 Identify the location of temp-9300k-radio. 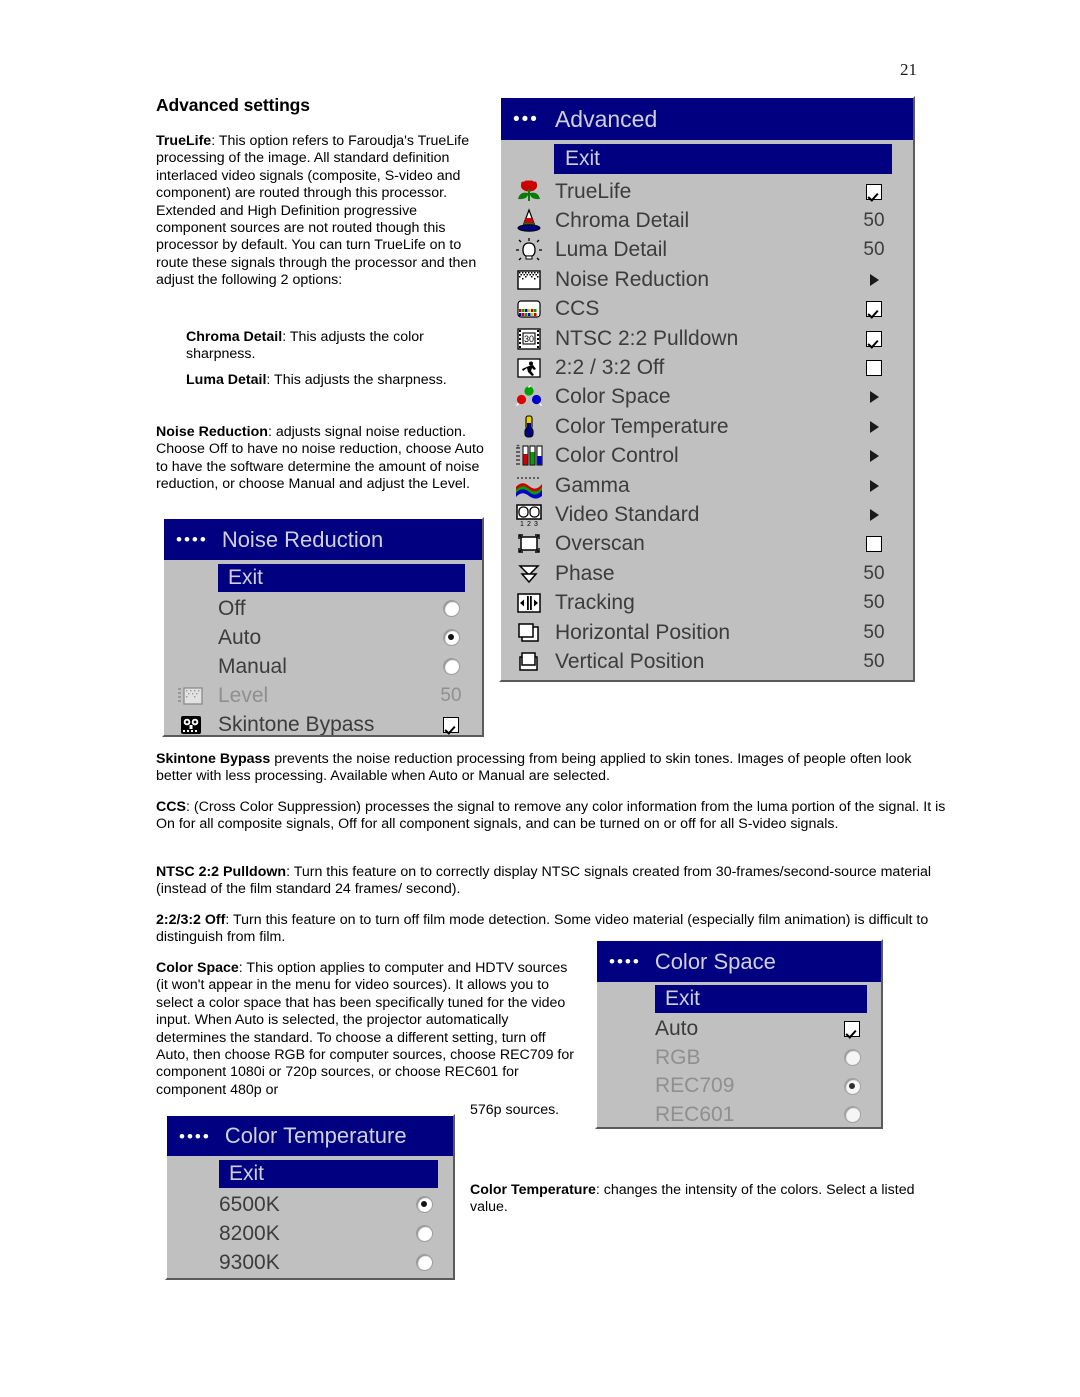
(424, 1262).